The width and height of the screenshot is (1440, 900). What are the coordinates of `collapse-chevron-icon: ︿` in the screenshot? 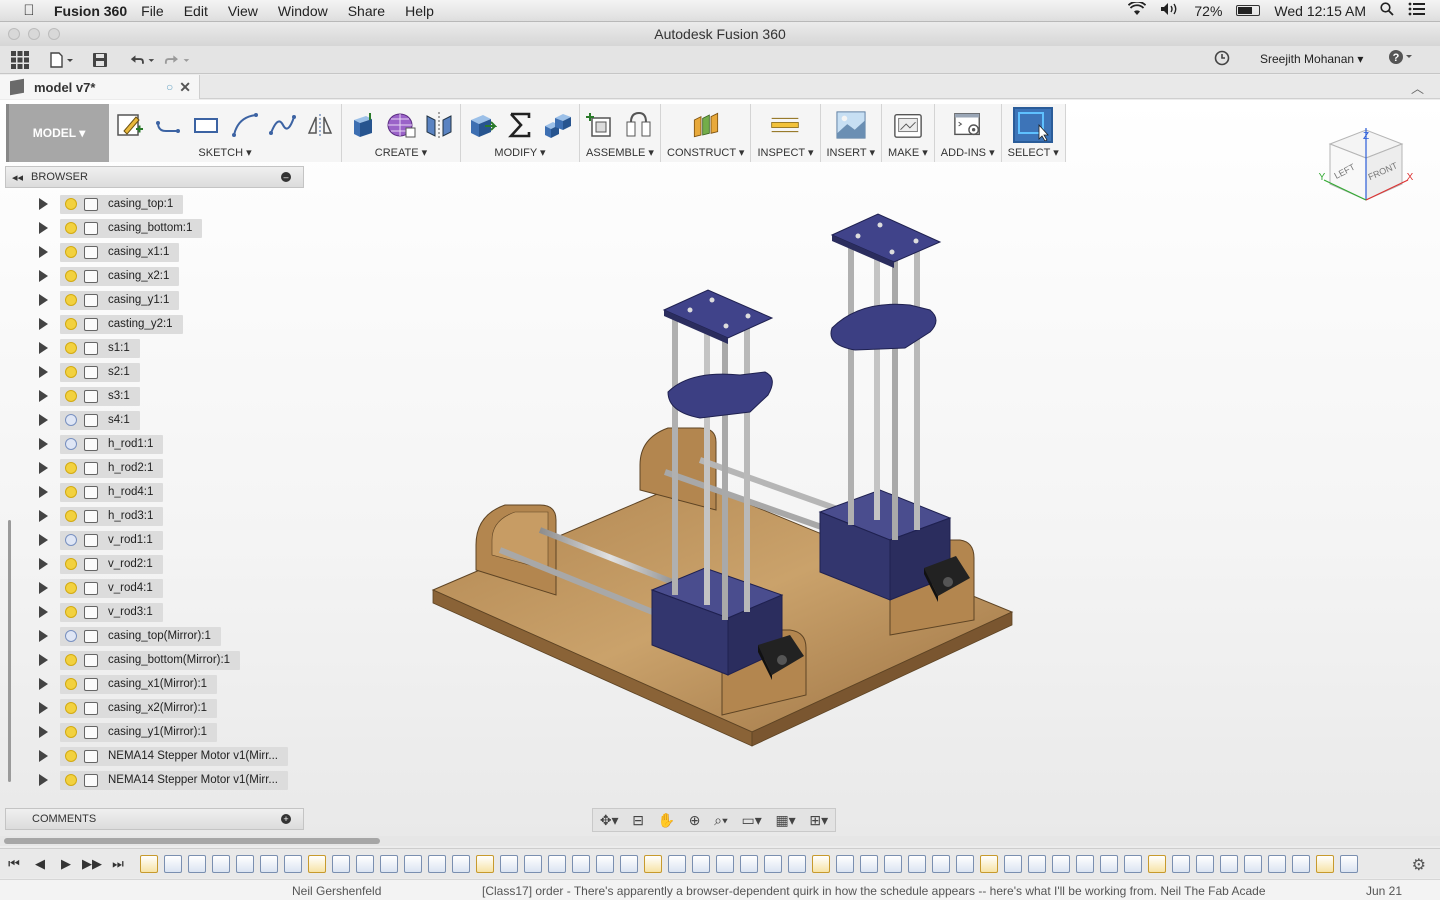 It's located at (1417, 87).